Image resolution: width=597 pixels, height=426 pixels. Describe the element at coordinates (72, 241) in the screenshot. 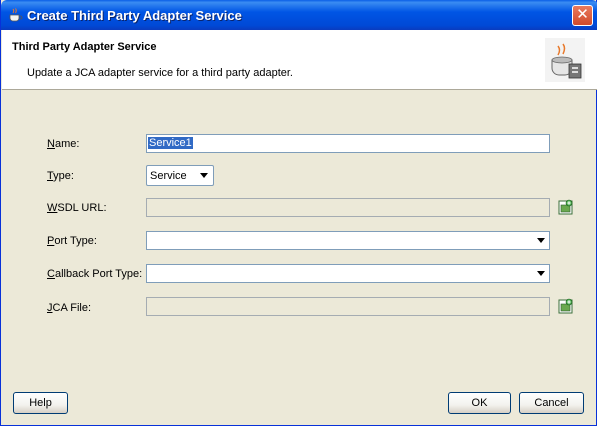

I see `port-type-label: Port Type:` at that location.